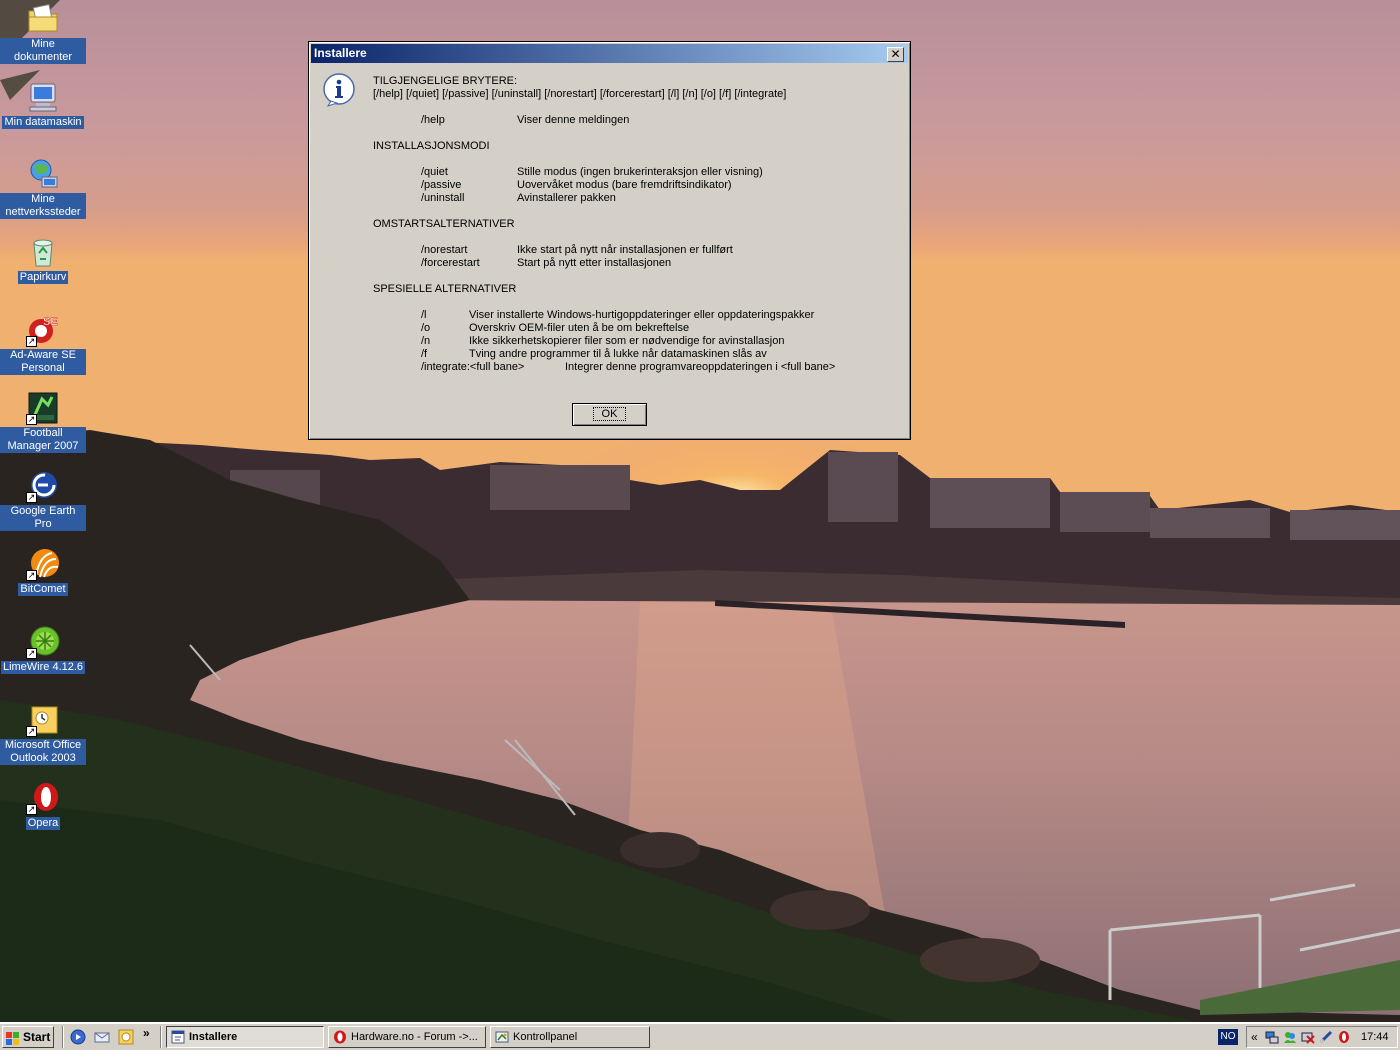 The width and height of the screenshot is (1400, 1050). I want to click on taskbar-task-installere: Installere, so click(245, 1037).